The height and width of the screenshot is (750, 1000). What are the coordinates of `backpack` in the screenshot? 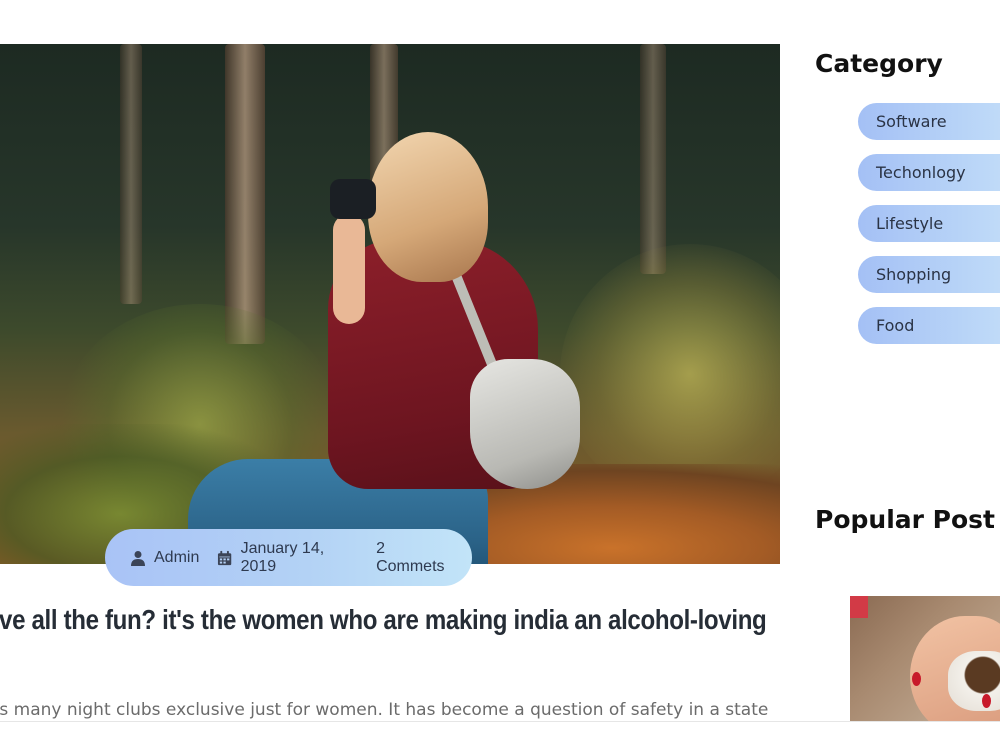 It's located at (525, 424).